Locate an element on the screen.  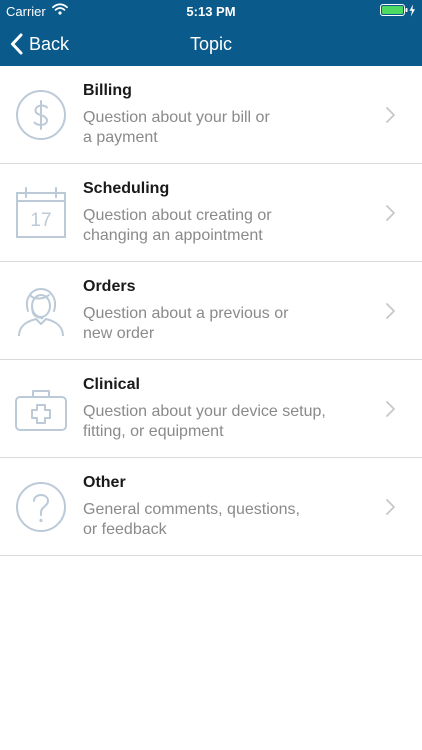
battery-icon is located at coordinates (397, 10).